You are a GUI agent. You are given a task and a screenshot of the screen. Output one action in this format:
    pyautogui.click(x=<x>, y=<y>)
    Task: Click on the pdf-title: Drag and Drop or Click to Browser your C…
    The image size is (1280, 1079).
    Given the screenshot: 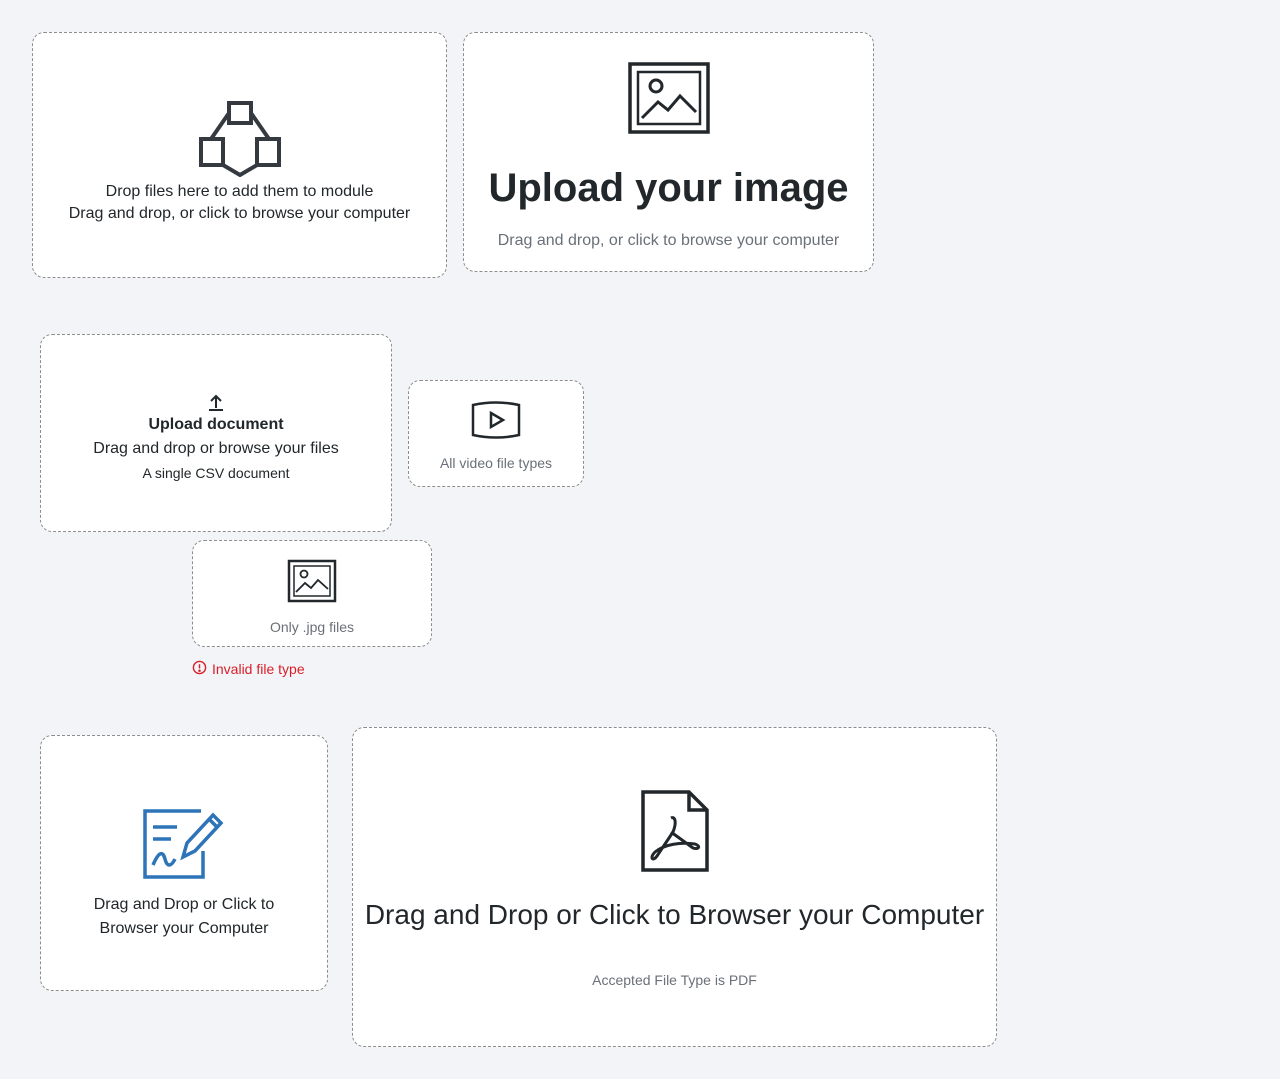 What is the action you would take?
    pyautogui.click(x=674, y=914)
    